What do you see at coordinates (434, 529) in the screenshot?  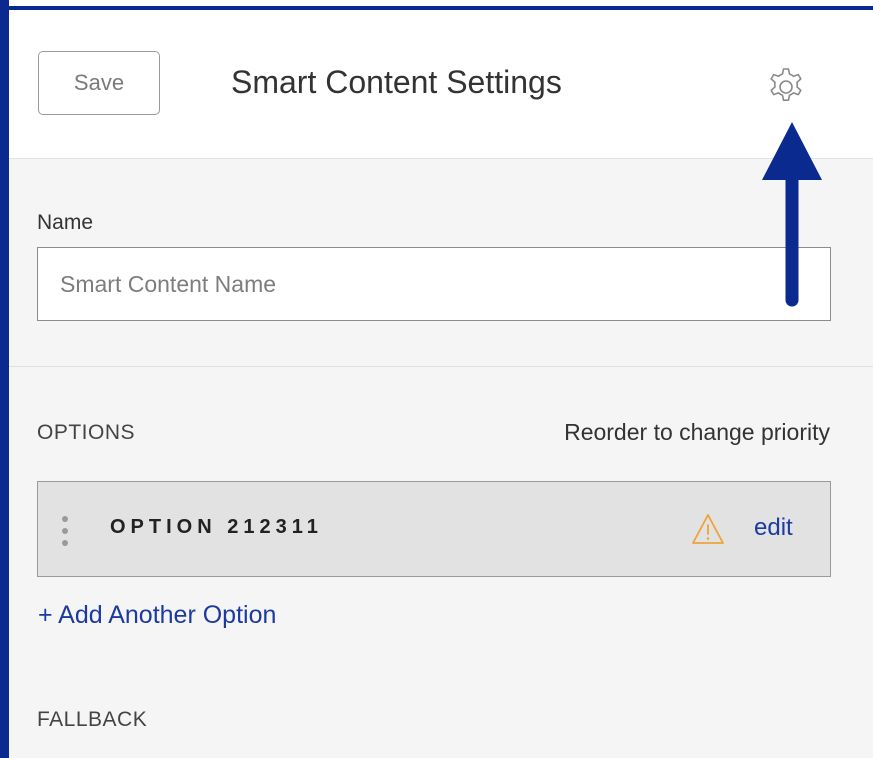 I see `option-row: OPTION 212311 edit` at bounding box center [434, 529].